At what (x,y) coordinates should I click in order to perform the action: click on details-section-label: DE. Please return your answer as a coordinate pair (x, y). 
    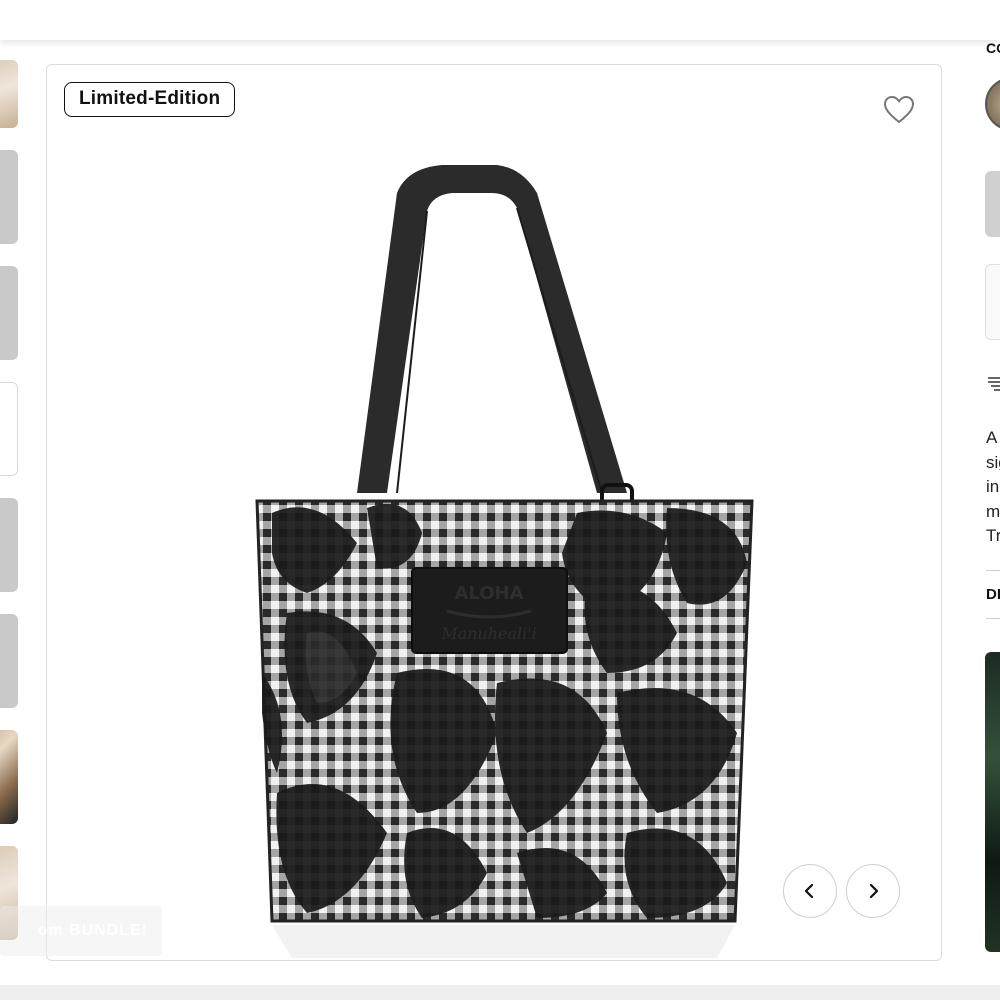
    Looking at the image, I should click on (993, 594).